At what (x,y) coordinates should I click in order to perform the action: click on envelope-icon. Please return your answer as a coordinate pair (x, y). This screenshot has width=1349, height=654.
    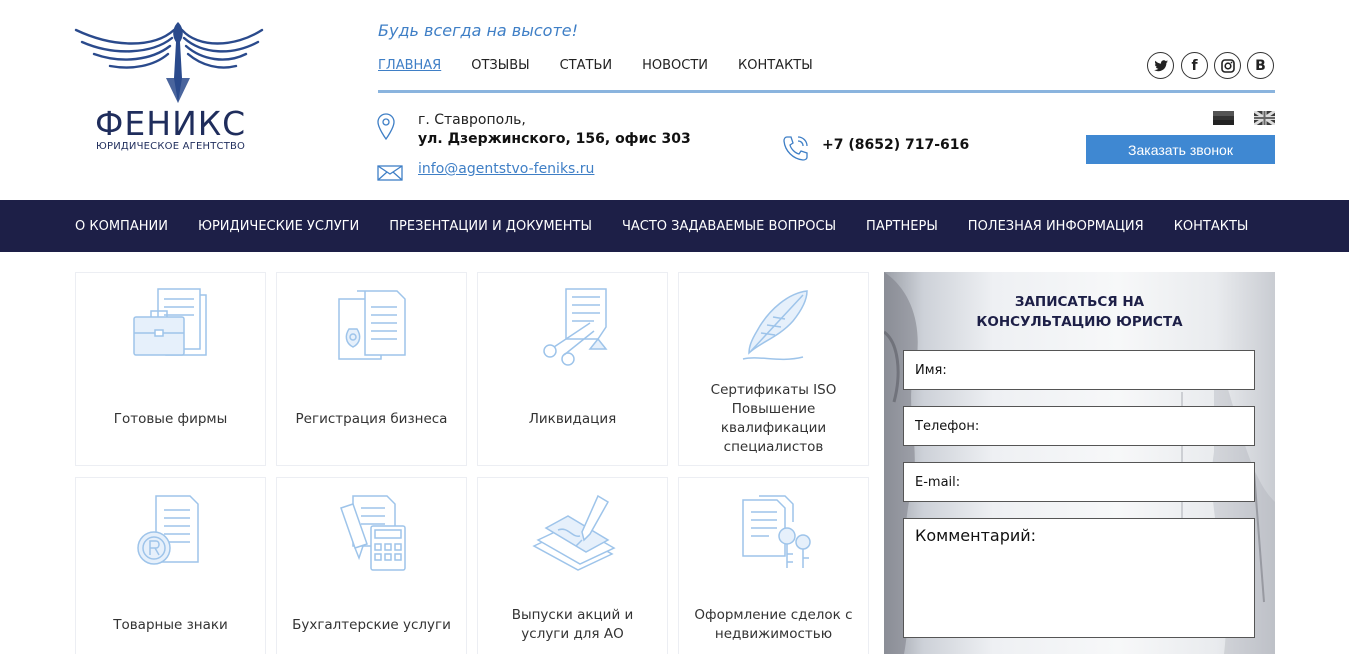
    Looking at the image, I should click on (390, 175).